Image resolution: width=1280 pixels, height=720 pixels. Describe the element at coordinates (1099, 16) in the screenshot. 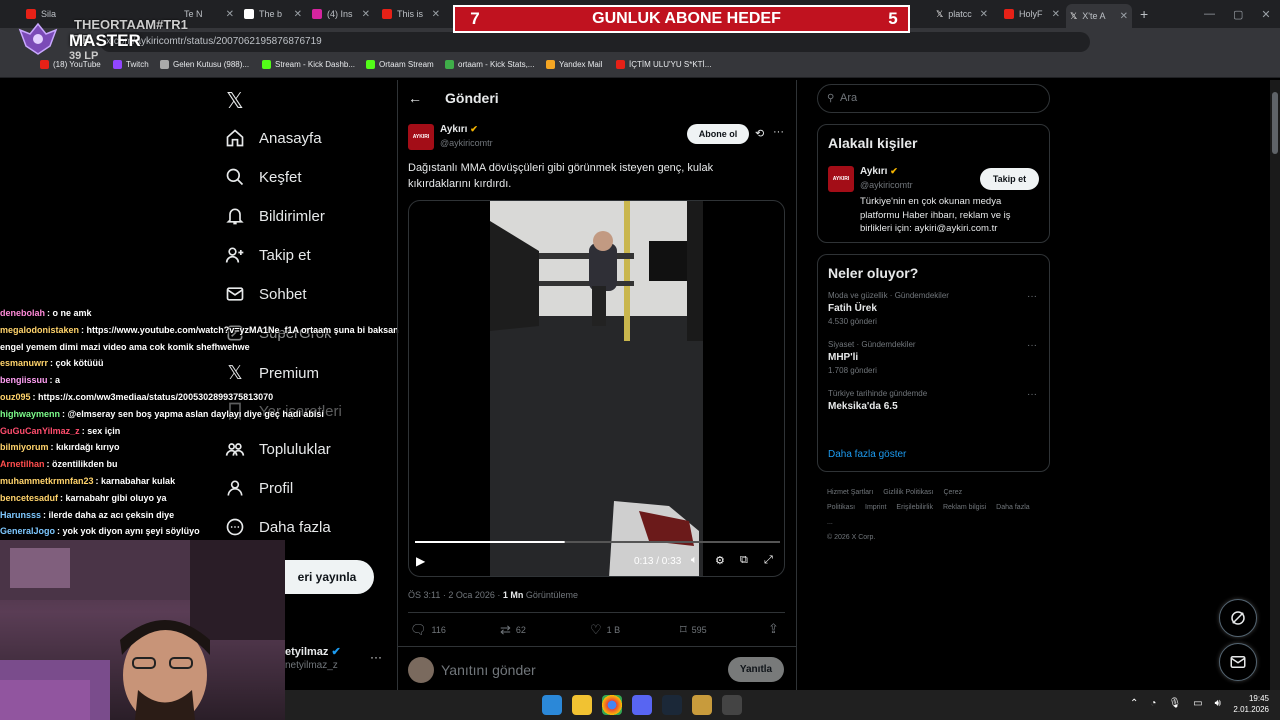

I see `browser-tab-active: 𝕏 X'te A ✕` at that location.